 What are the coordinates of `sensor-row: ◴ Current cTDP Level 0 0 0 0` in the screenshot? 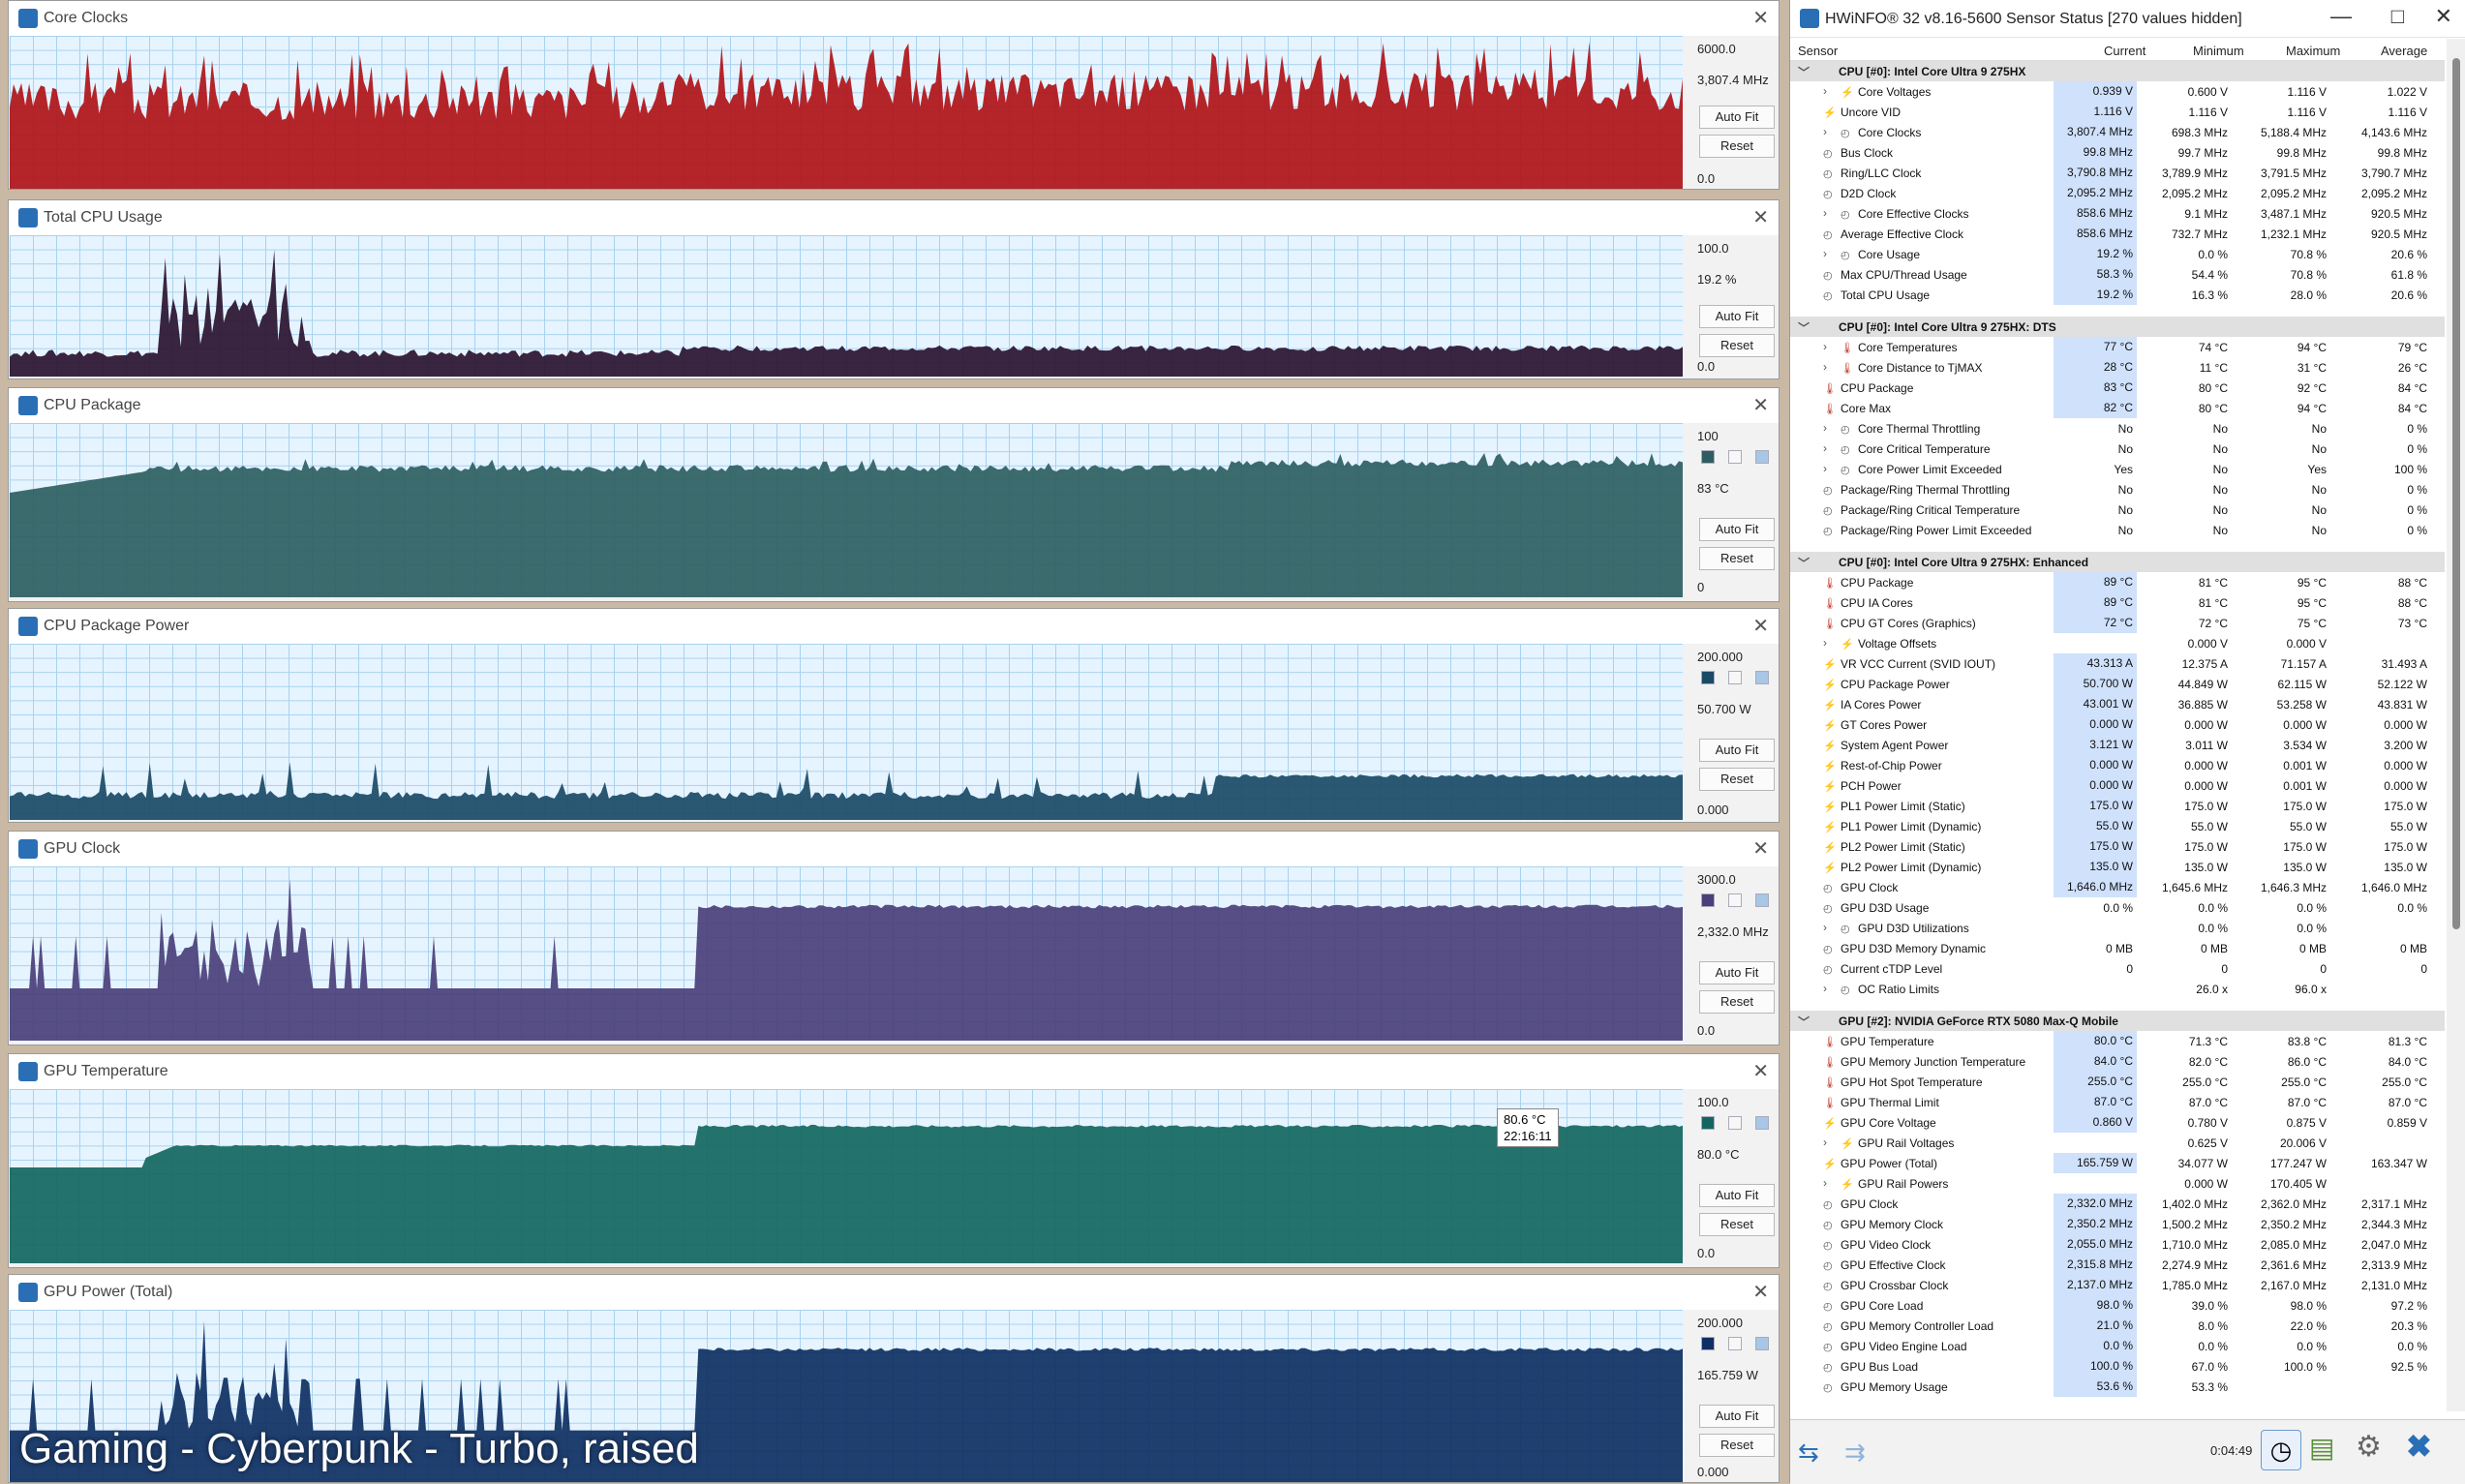 It's located at (2117, 968).